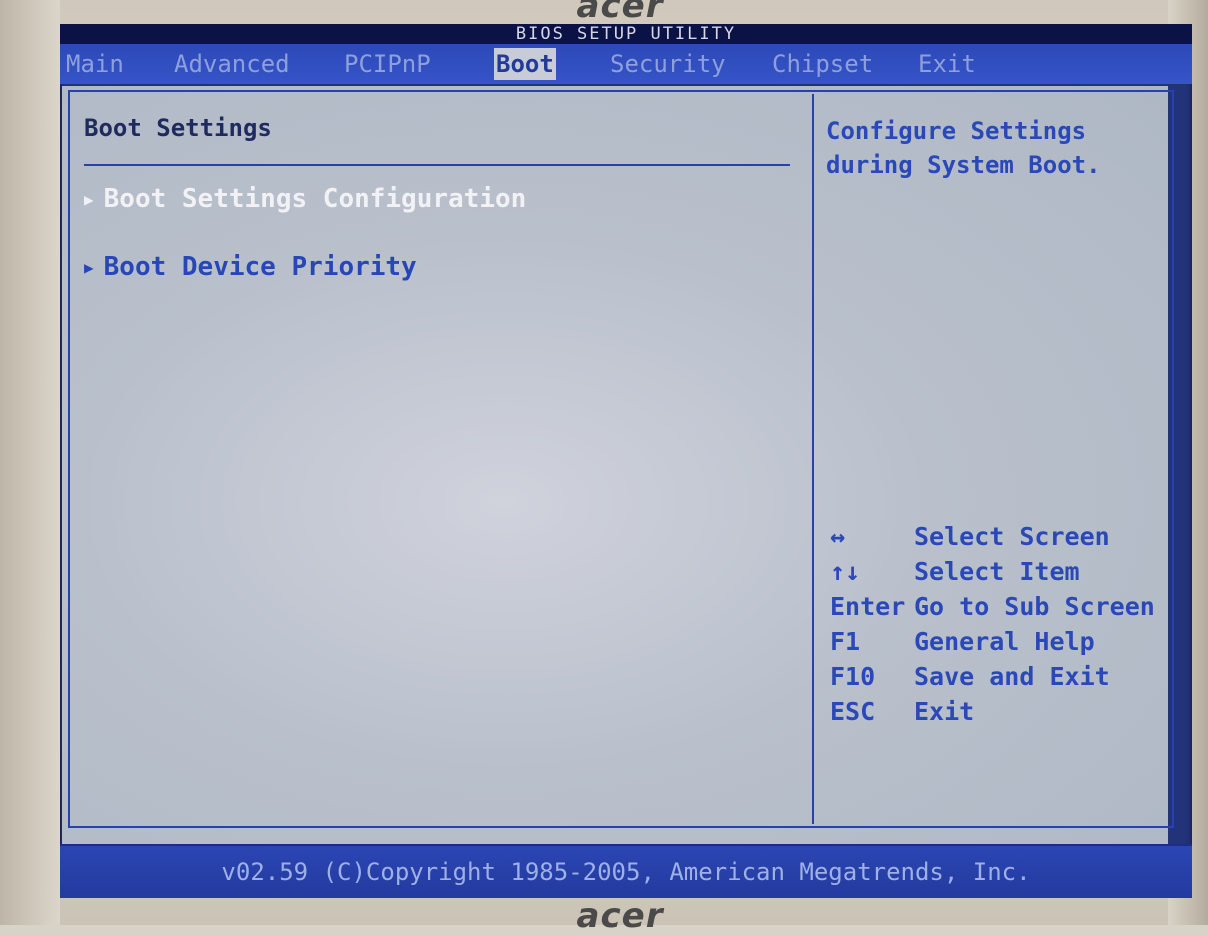  I want to click on tab-security: Security, so click(668, 64).